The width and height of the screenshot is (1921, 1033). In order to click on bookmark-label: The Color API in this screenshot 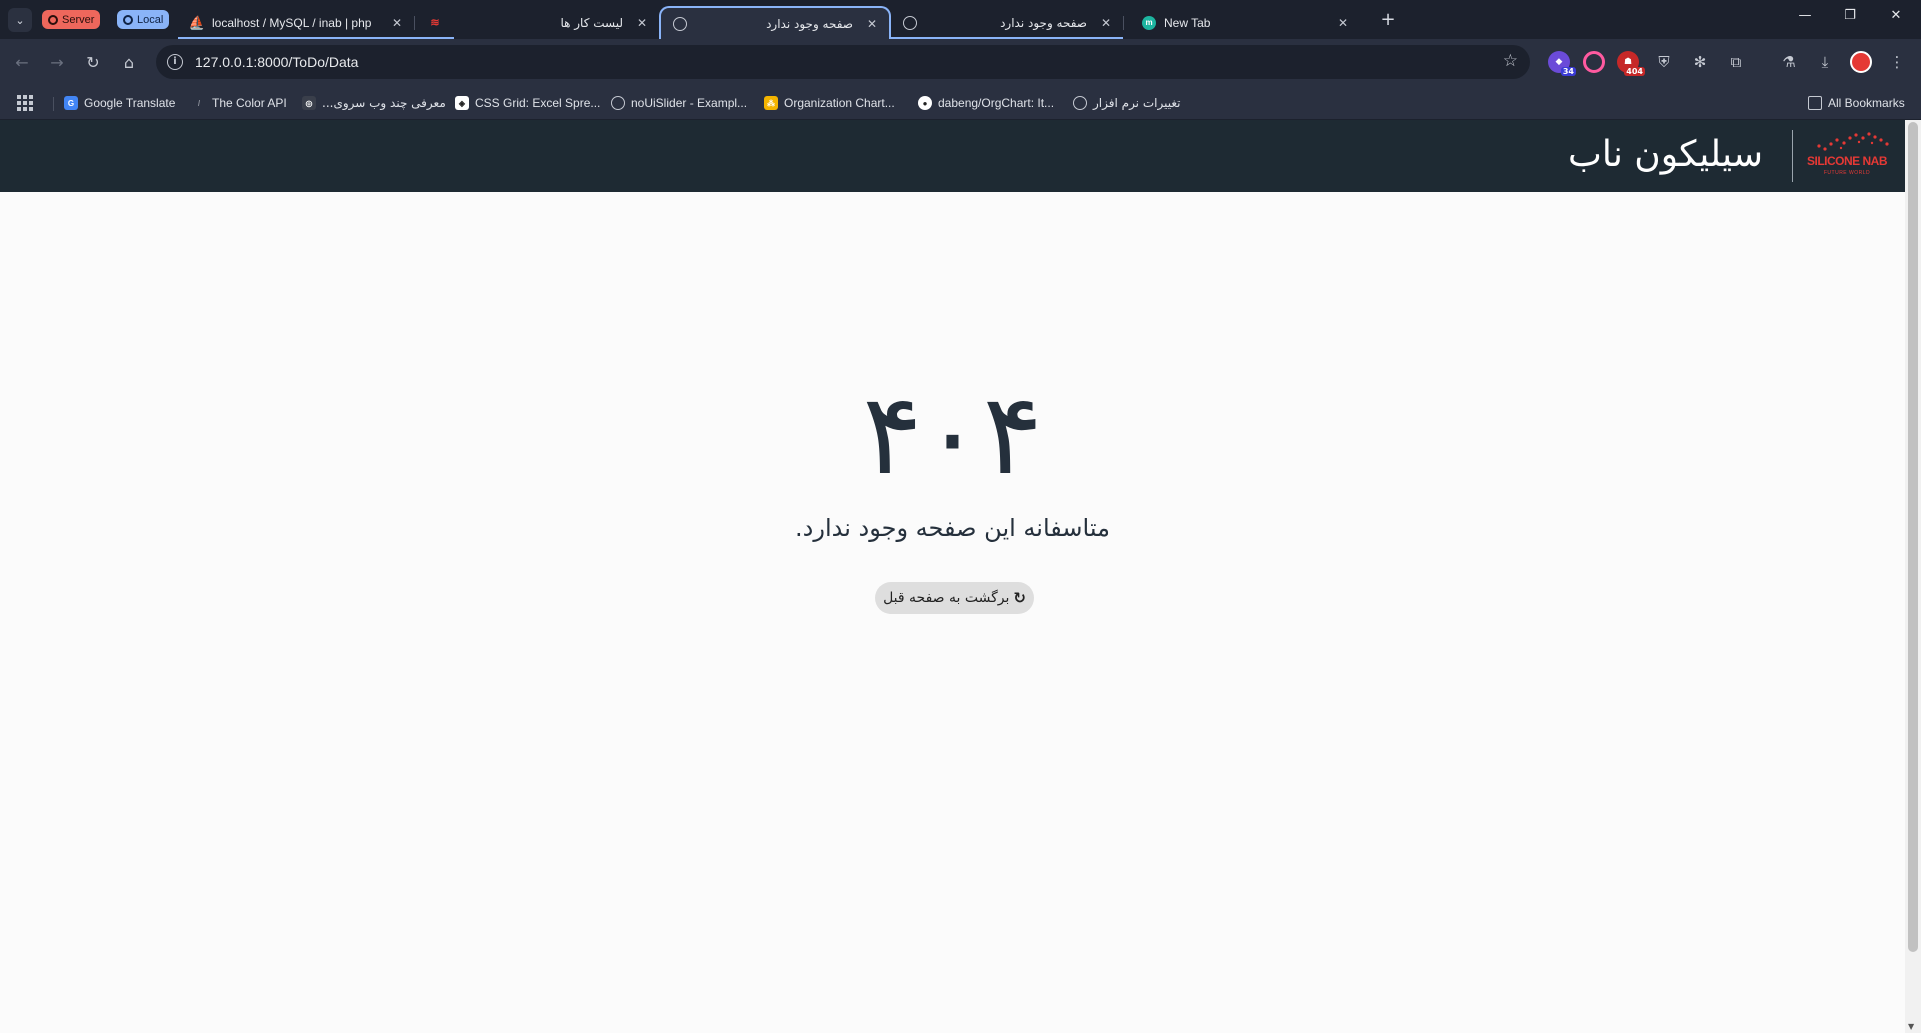, I will do `click(249, 103)`.